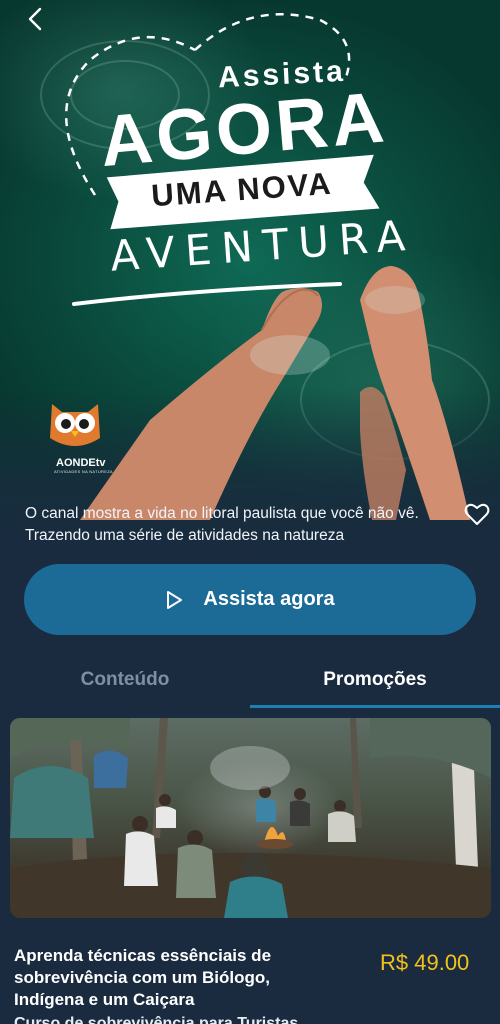 The image size is (500, 1024). I want to click on logo-name: AONDEtv, so click(81, 463).